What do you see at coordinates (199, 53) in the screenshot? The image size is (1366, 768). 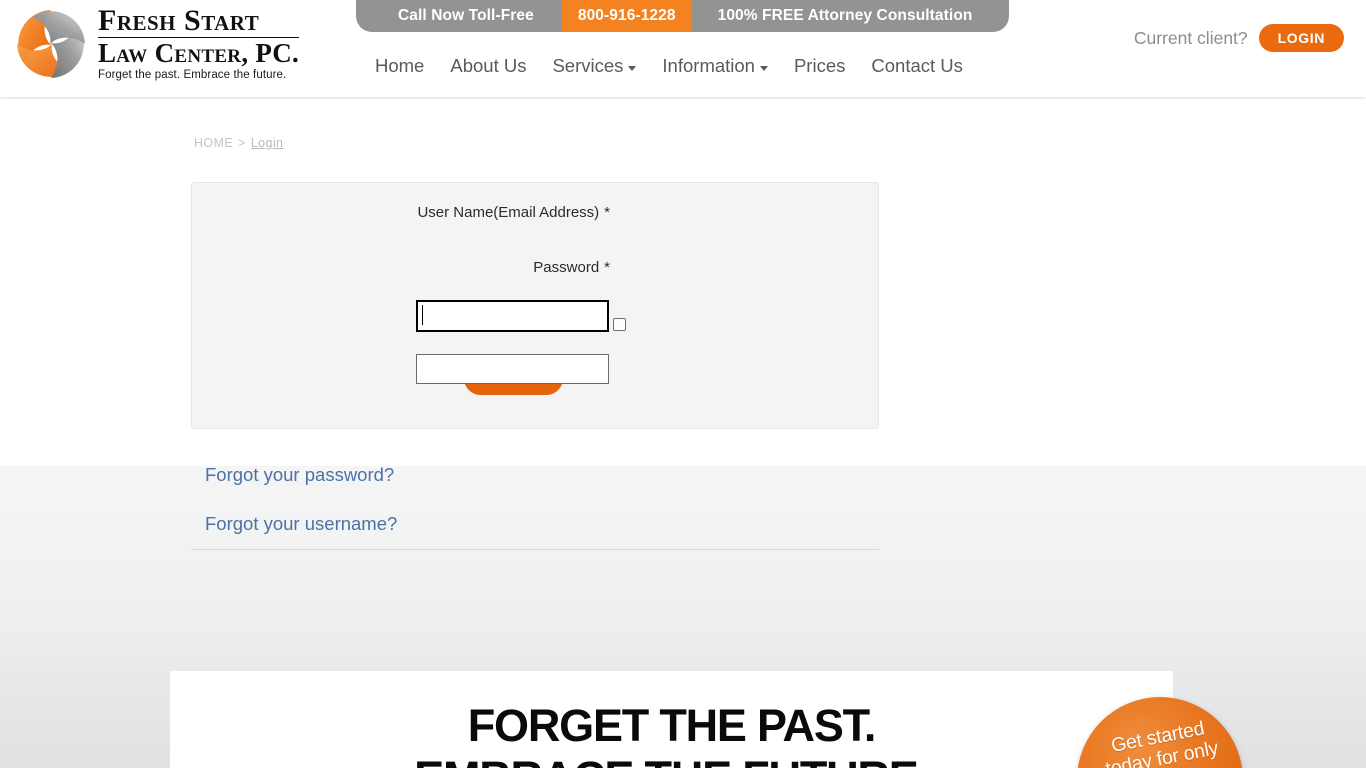 I see `logo-line-2: Law Center, PC.` at bounding box center [199, 53].